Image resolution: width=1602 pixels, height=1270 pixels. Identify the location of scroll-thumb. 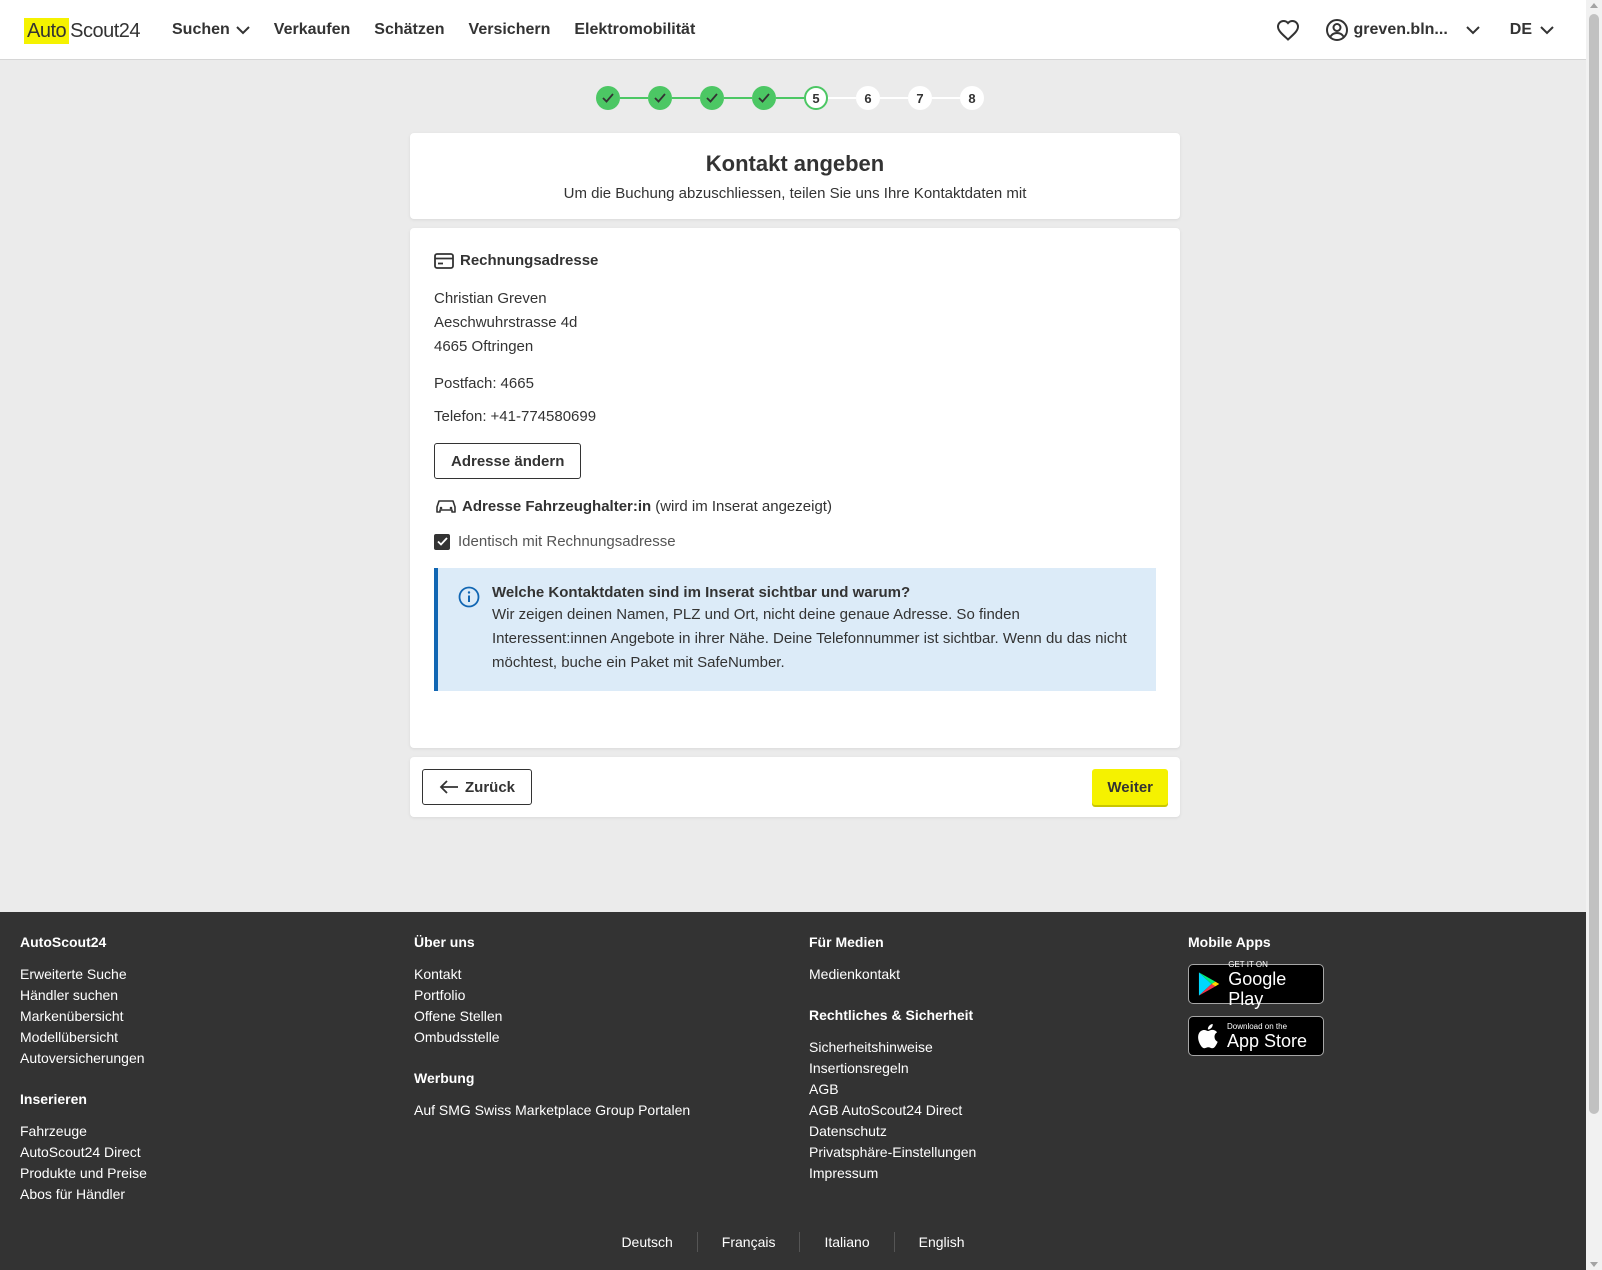
(1594, 564).